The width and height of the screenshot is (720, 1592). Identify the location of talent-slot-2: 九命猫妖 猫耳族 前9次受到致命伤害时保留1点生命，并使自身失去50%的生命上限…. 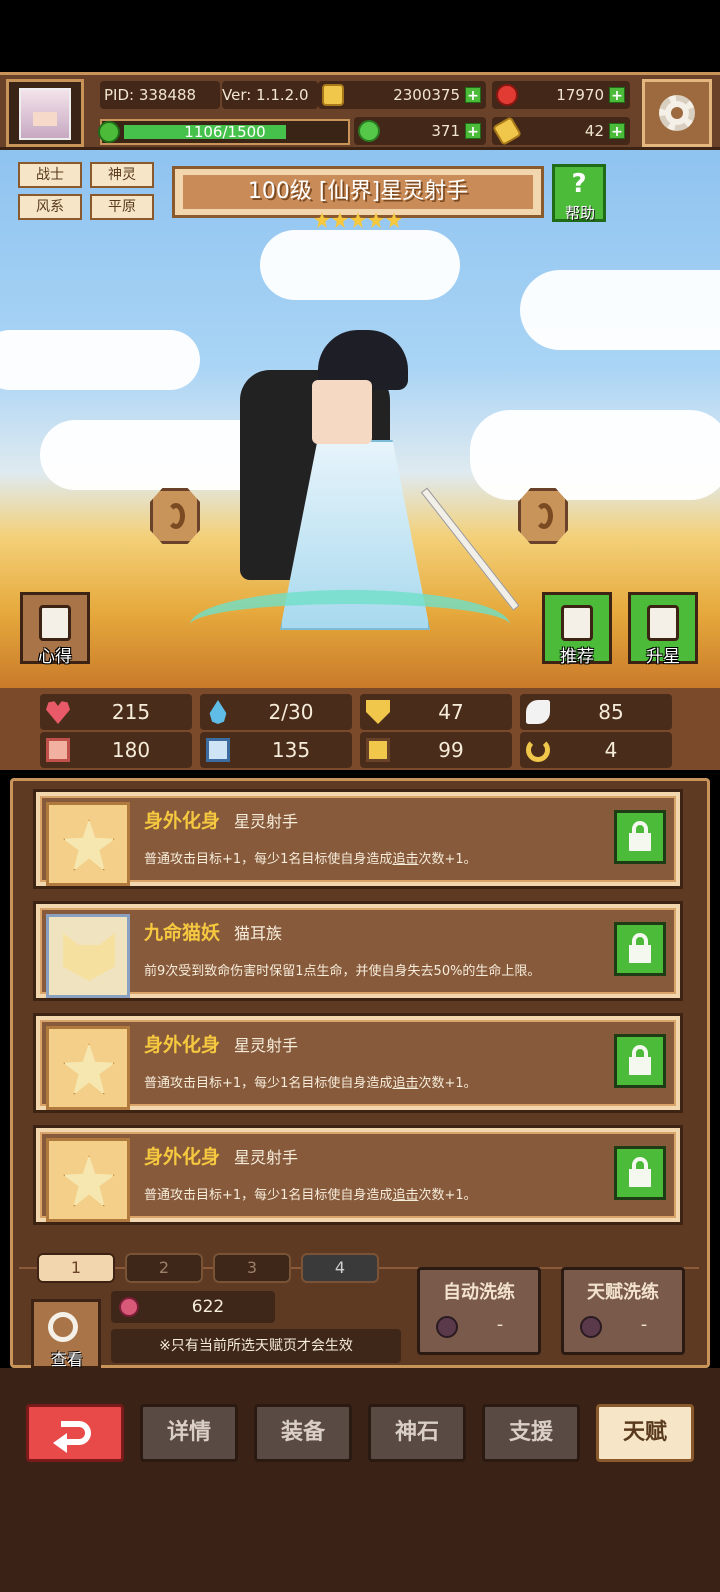
(358, 951).